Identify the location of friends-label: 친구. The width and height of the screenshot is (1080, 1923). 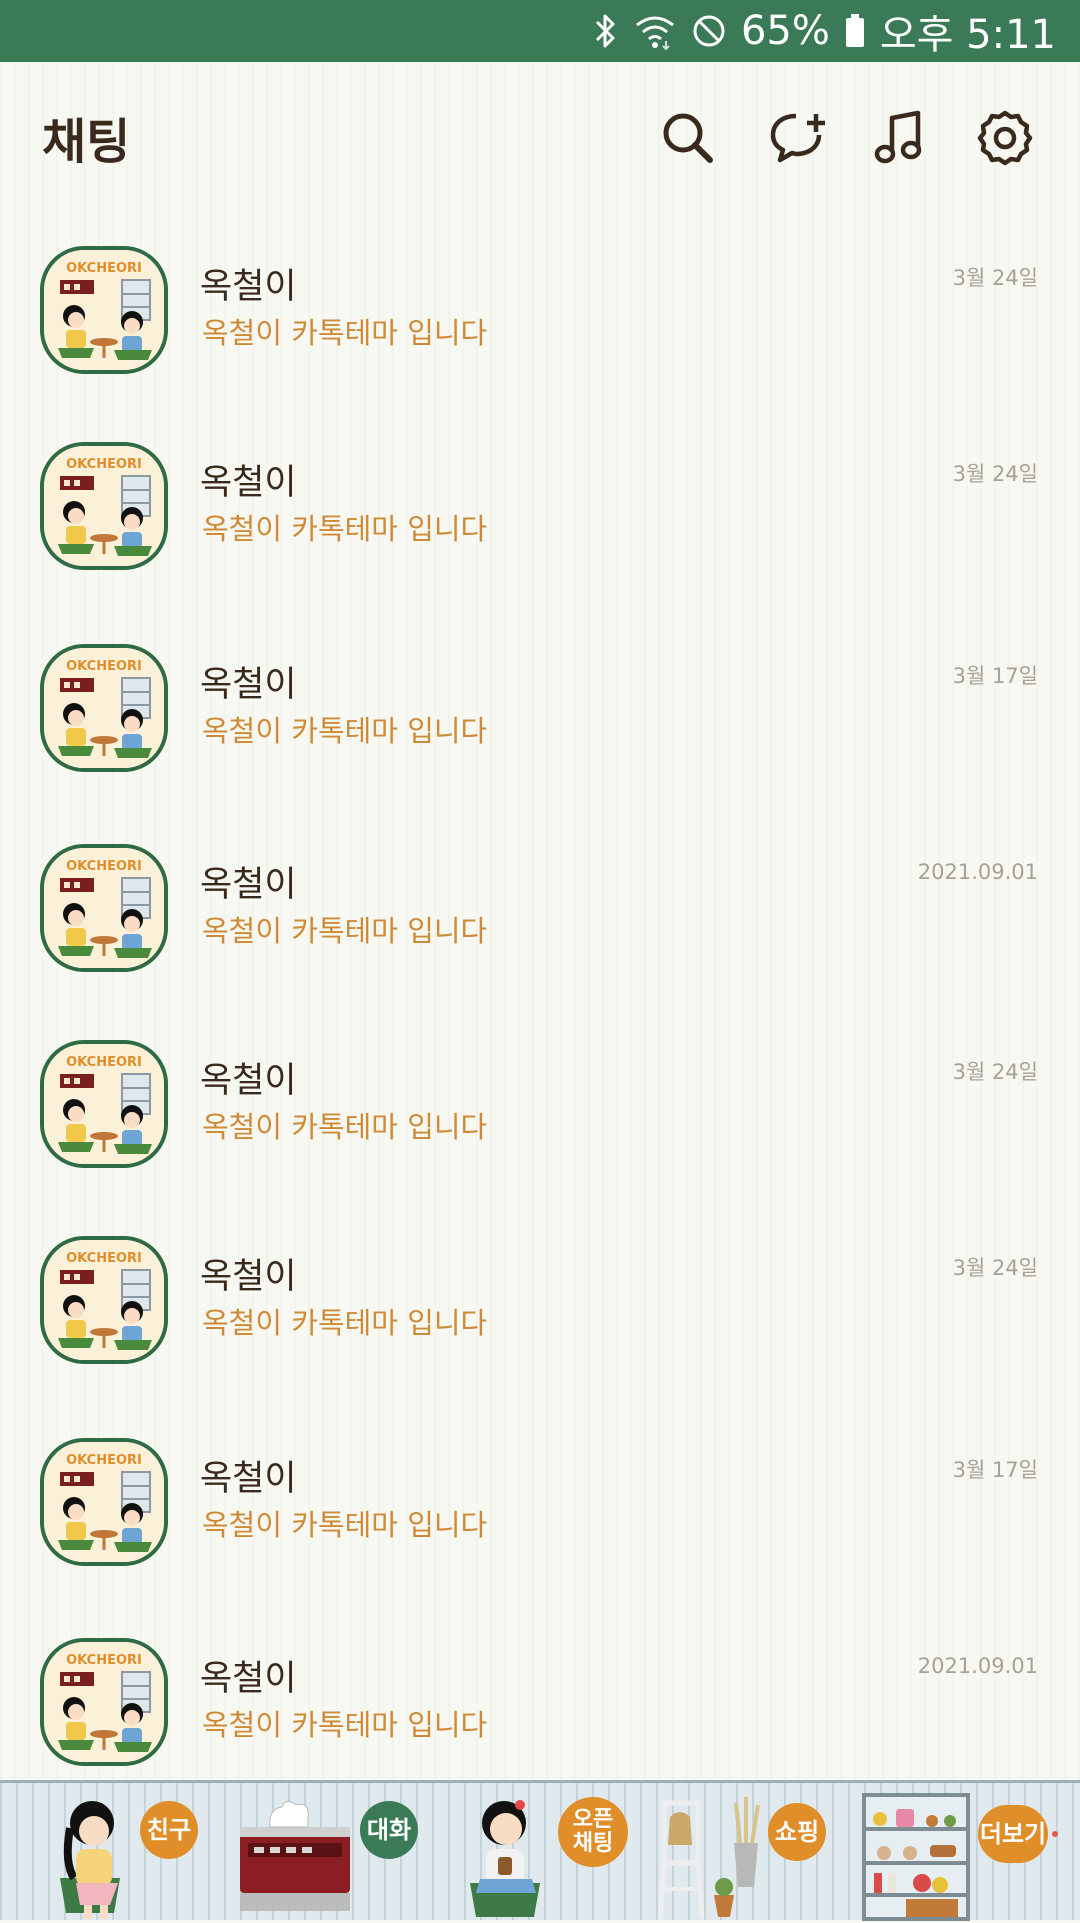
(169, 1830).